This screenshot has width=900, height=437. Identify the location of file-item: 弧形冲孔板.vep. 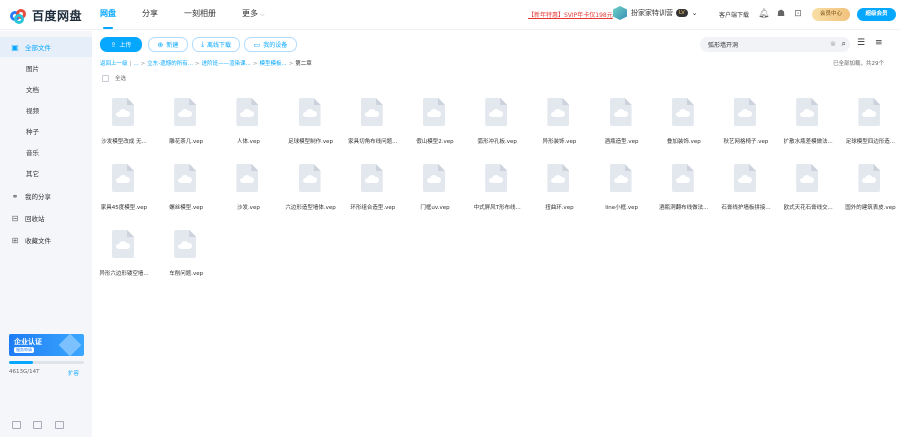
(497, 122).